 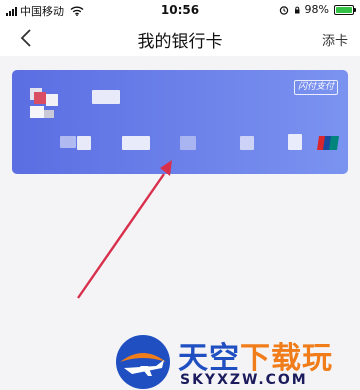 I want to click on bank-name-obscured, so click(x=106, y=97).